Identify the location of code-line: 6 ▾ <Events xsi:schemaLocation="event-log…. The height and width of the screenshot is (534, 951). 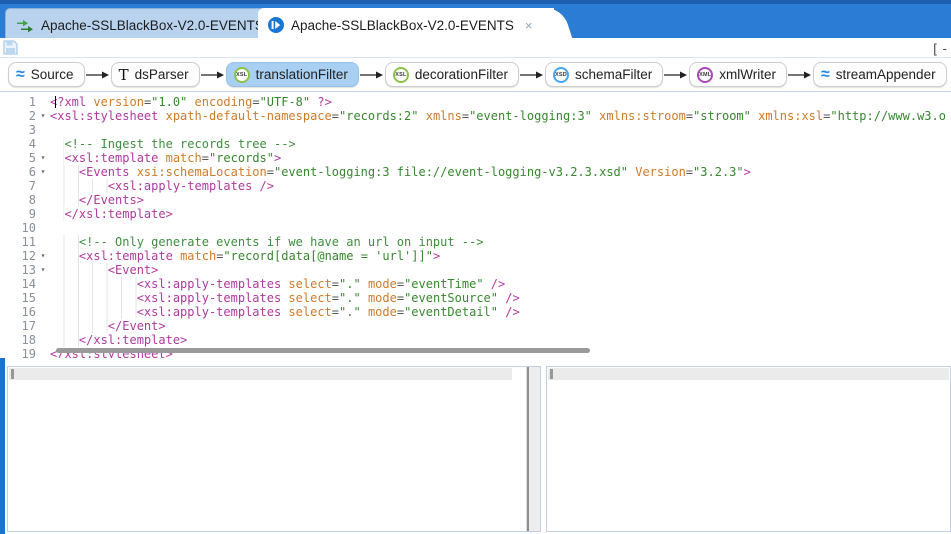
(475, 172).